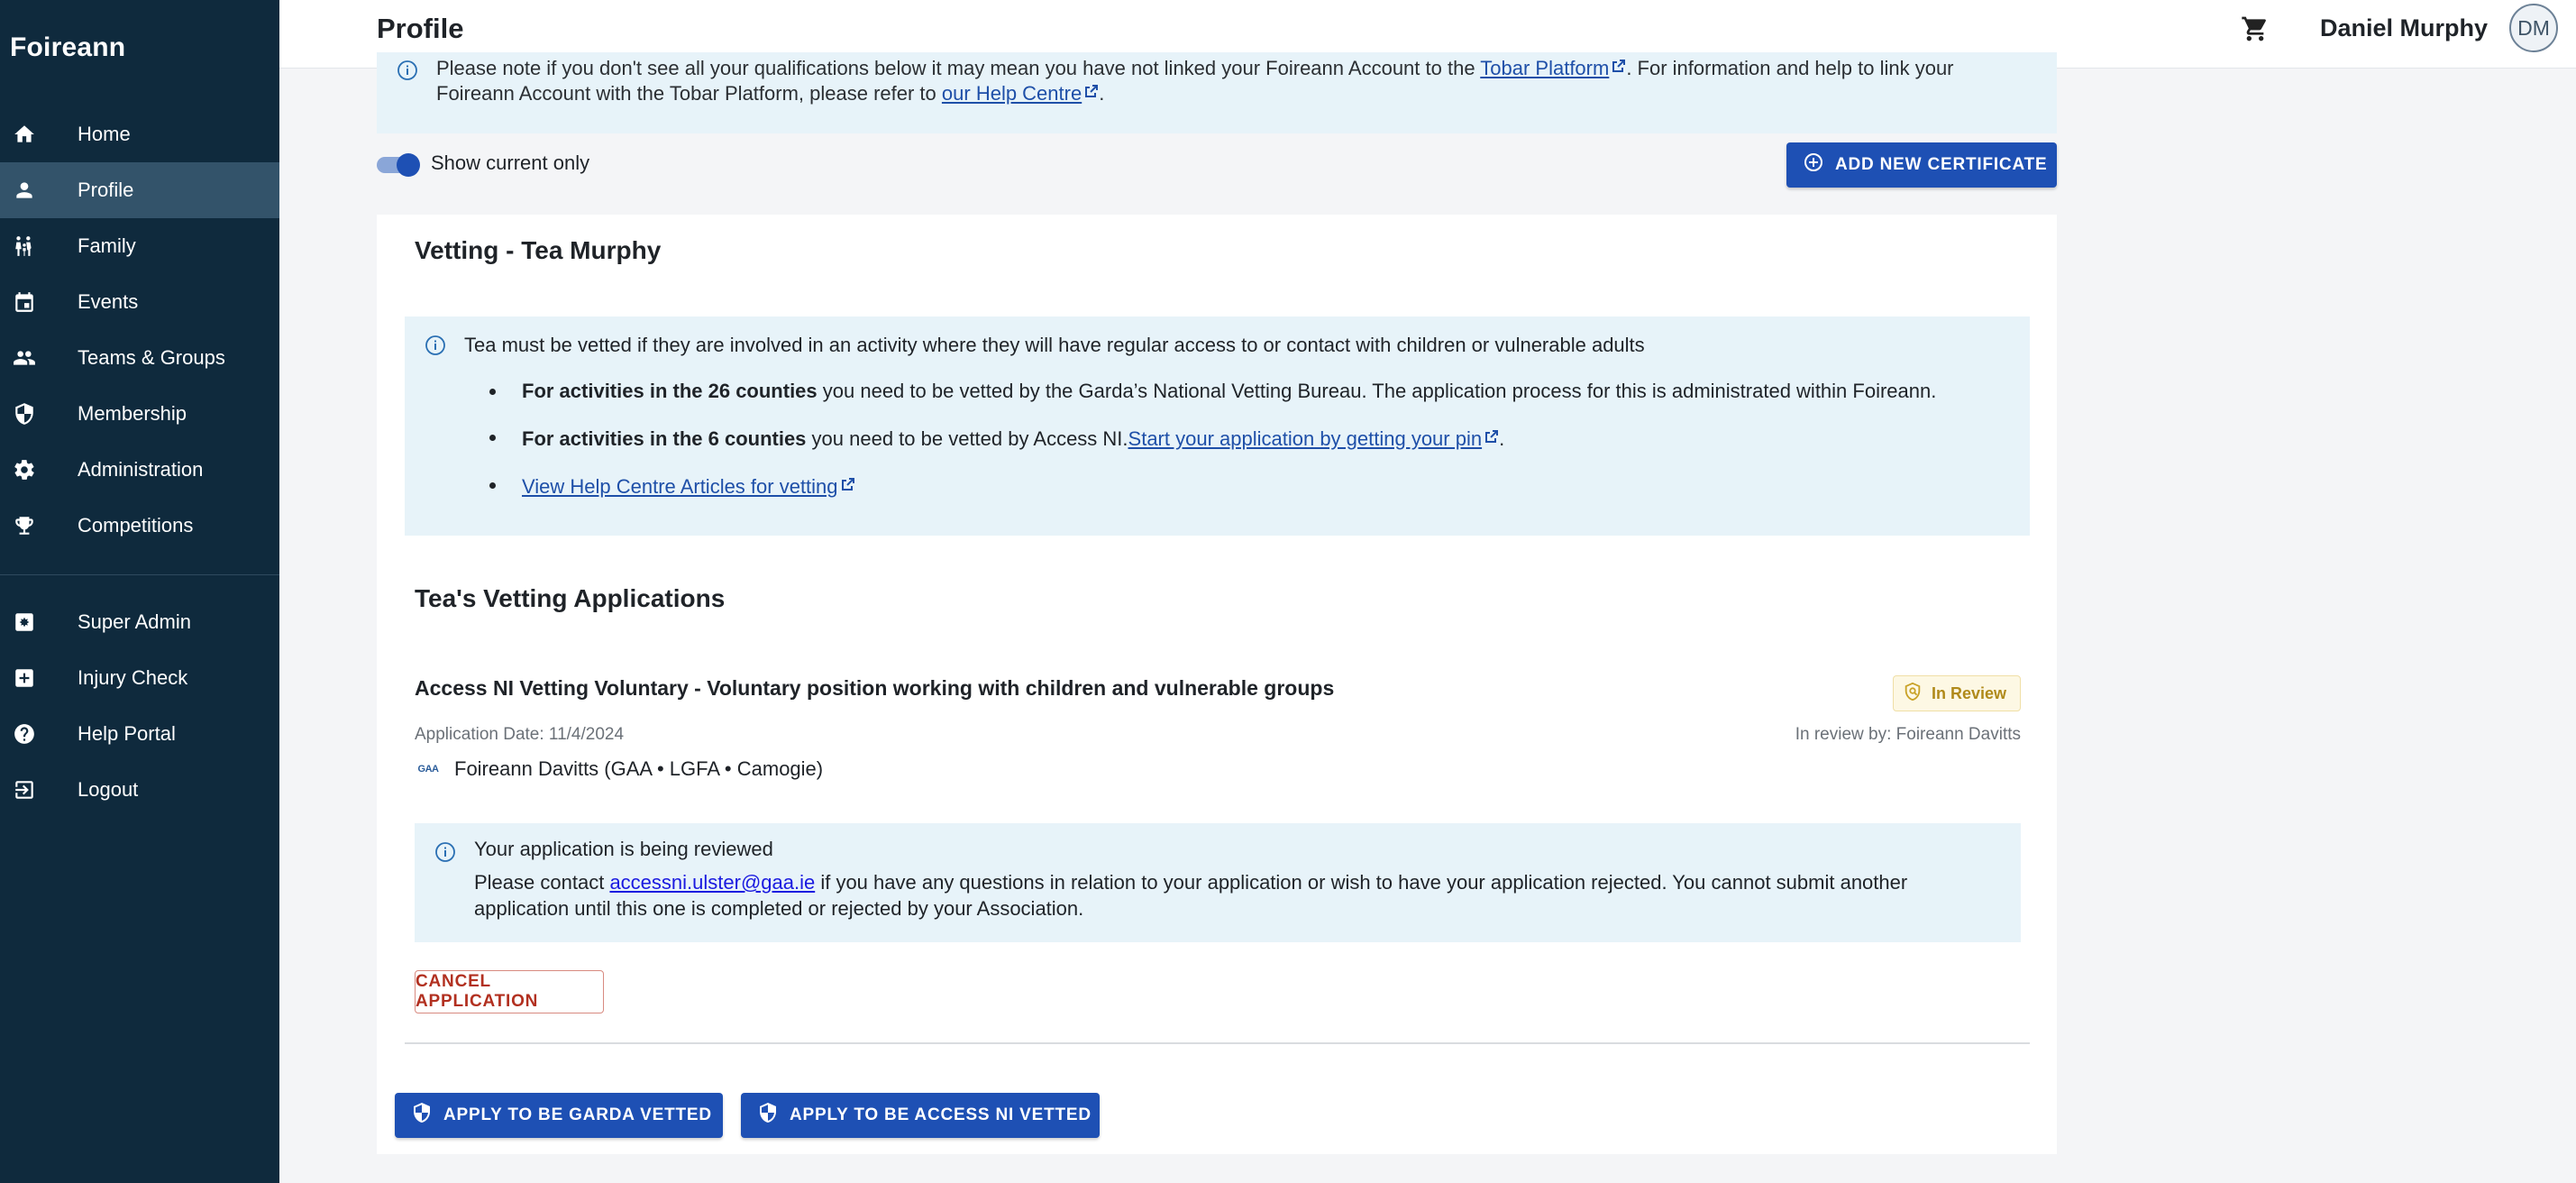 Image resolution: width=2576 pixels, height=1183 pixels. What do you see at coordinates (420, 28) in the screenshot?
I see `page-title: Profile` at bounding box center [420, 28].